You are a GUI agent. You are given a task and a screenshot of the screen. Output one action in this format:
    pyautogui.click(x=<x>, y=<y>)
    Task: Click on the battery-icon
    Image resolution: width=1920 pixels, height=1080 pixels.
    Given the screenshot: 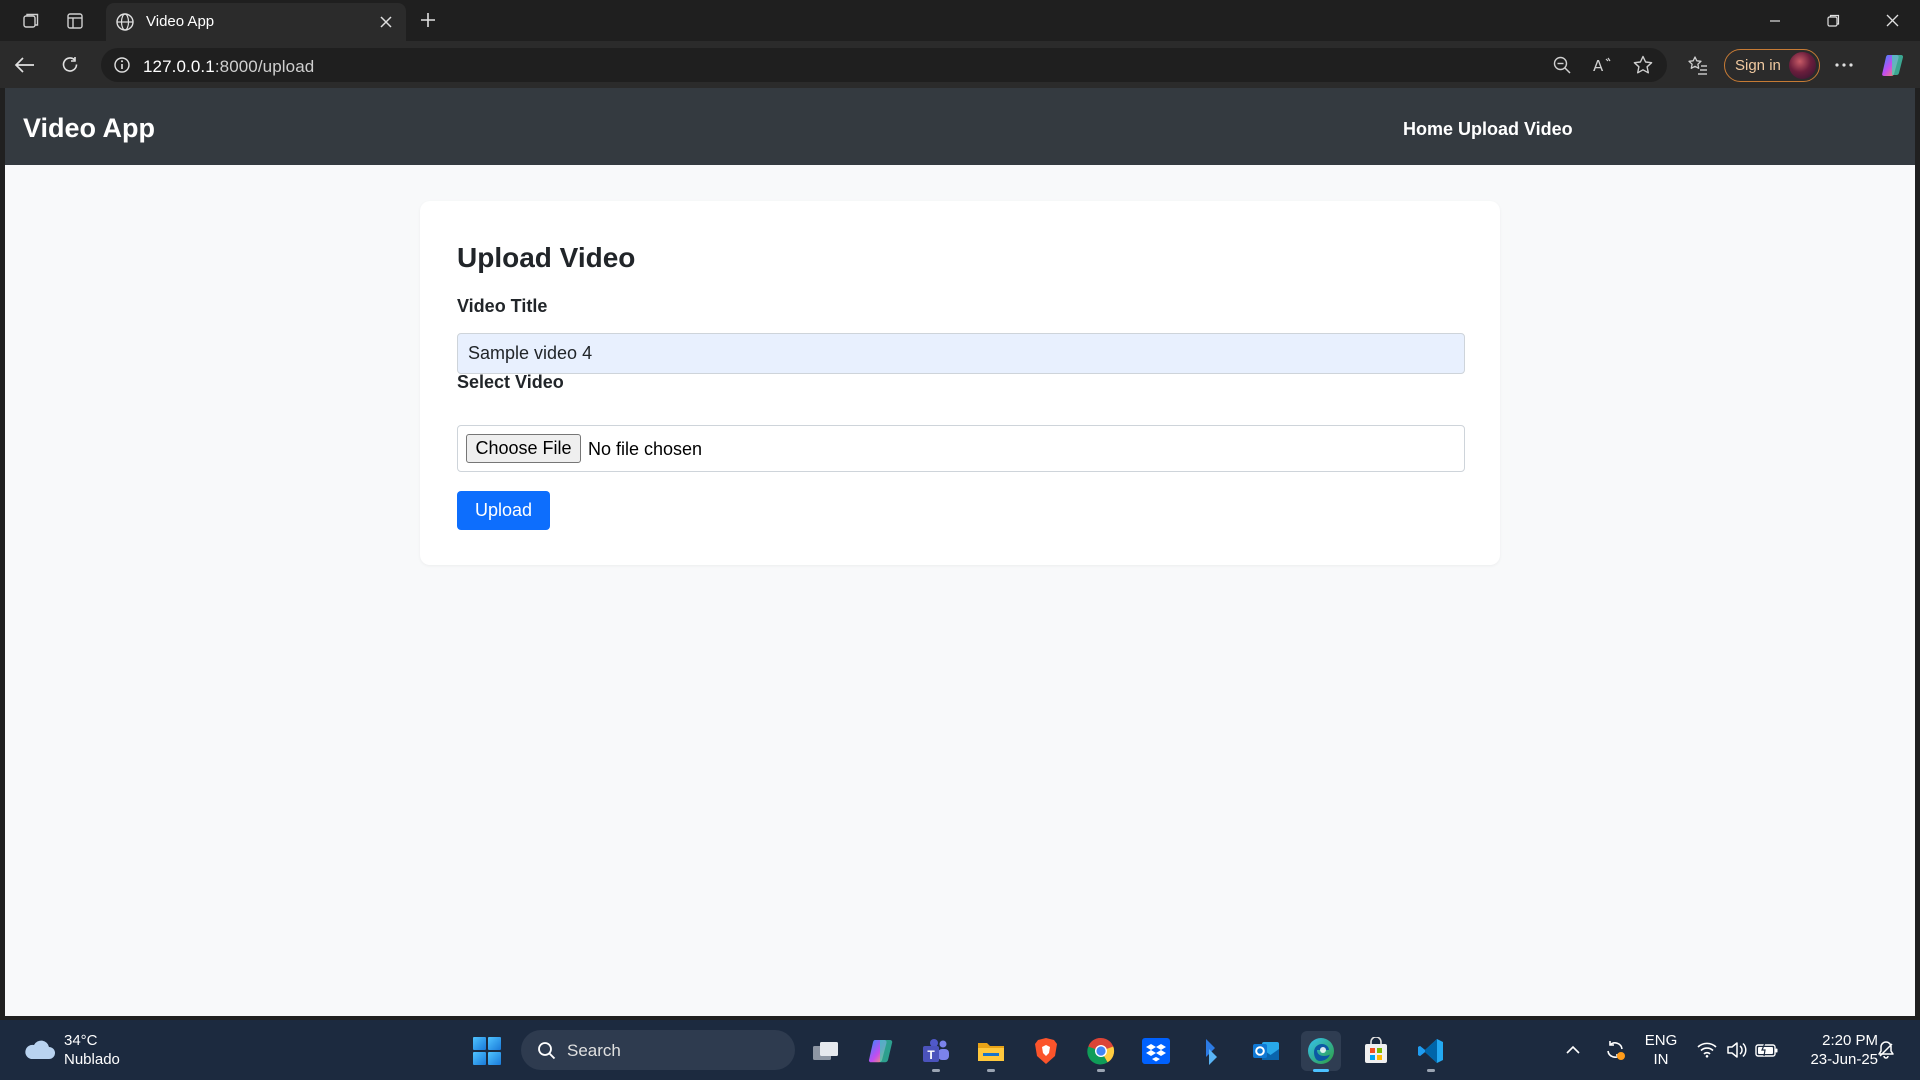 What is the action you would take?
    pyautogui.click(x=1767, y=1050)
    